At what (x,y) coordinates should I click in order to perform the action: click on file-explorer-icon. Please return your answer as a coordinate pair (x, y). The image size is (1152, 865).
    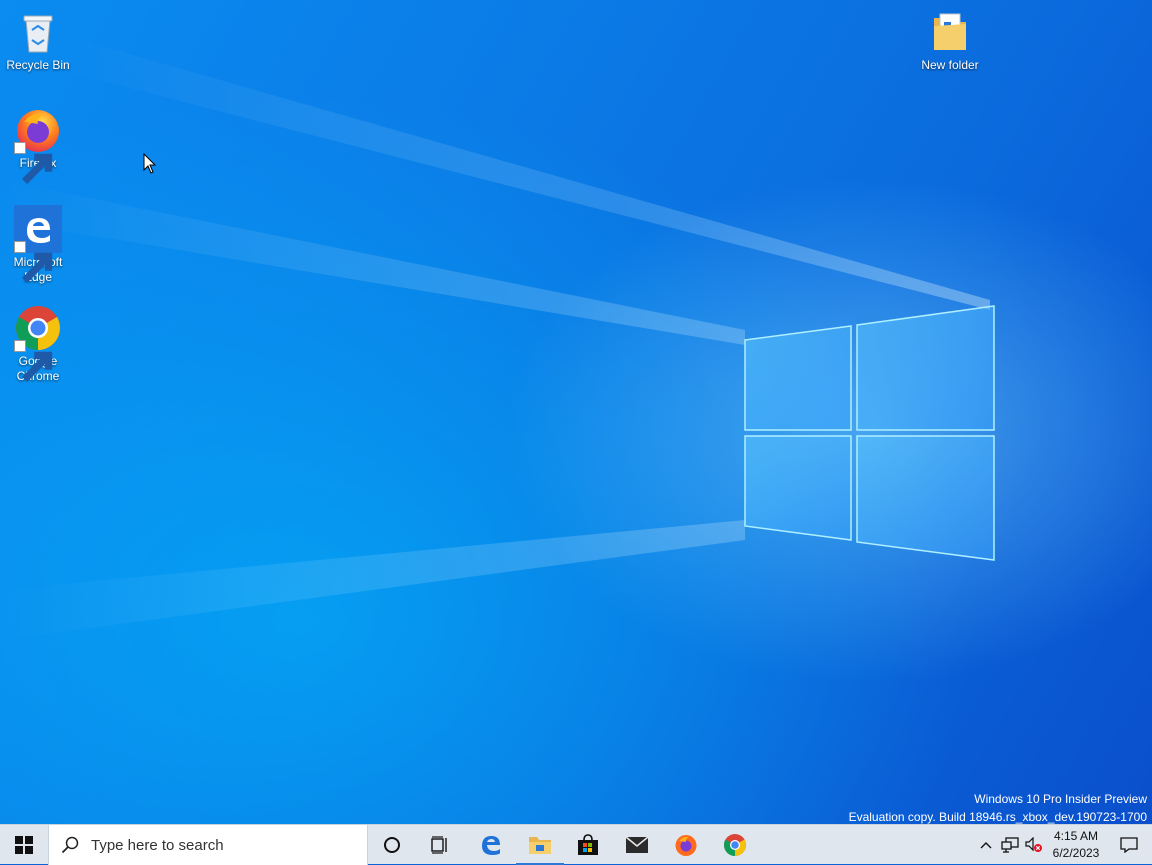
    Looking at the image, I should click on (540, 845).